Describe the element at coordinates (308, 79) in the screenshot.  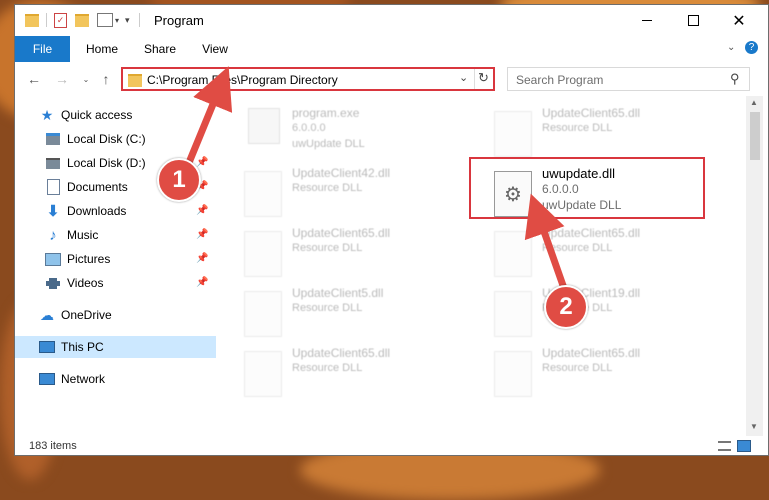
I see `address-bar: C:\Program Files\Program Directory ⌄ ↻` at that location.